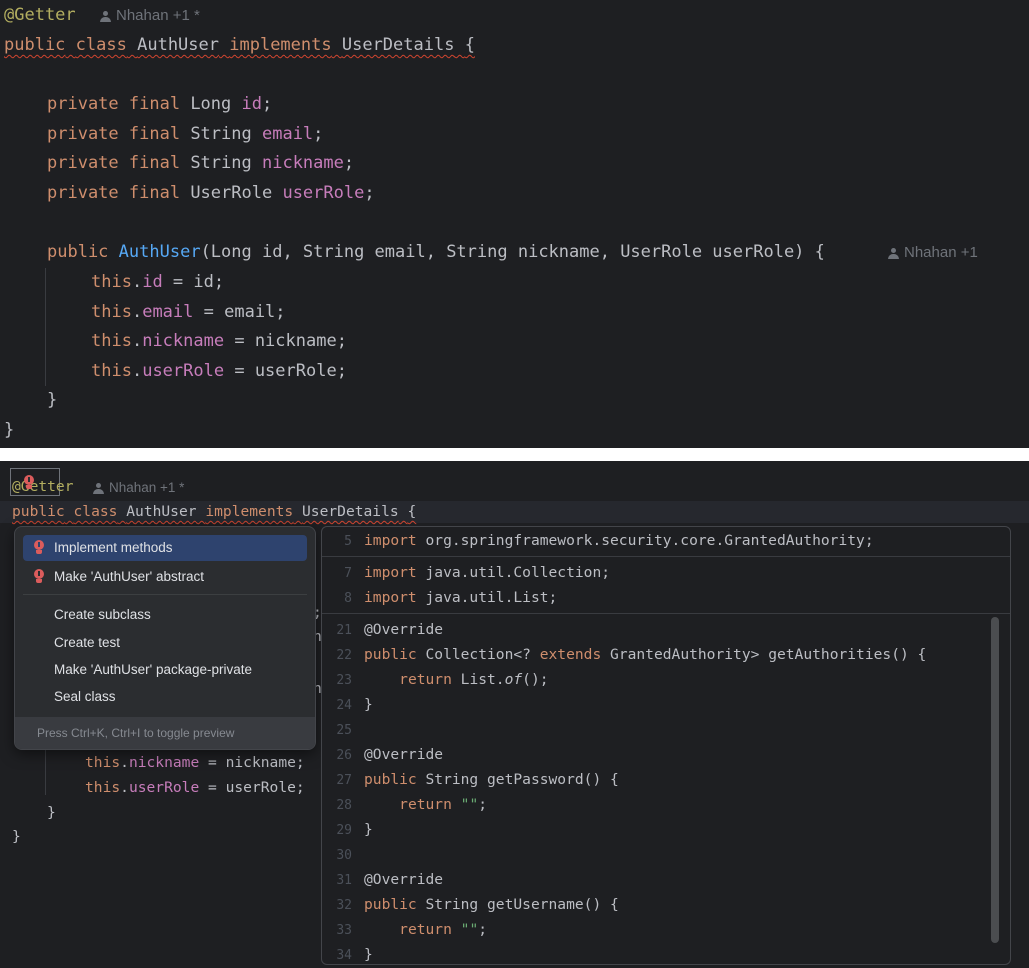 This screenshot has width=1029, height=968. I want to click on preview-line: 27 public String getPassword() {, so click(477, 779).